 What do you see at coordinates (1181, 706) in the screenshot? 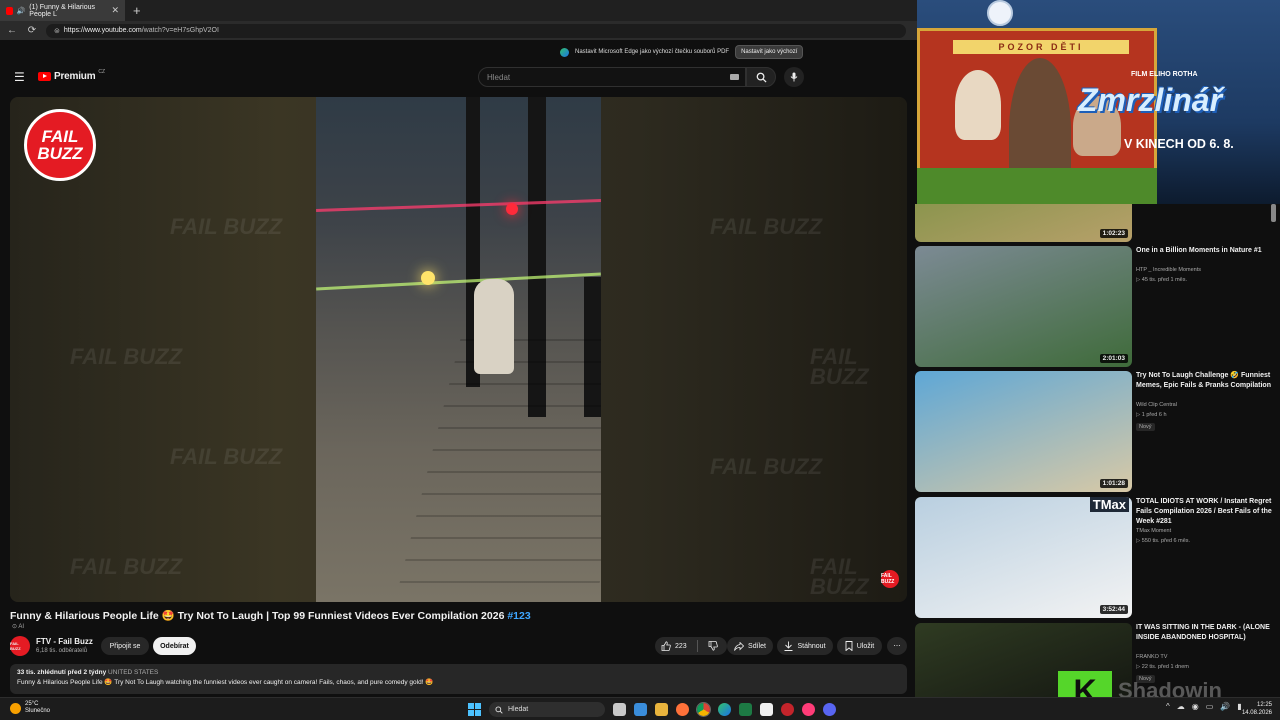
I see `cloud-icon: ☁` at bounding box center [1181, 706].